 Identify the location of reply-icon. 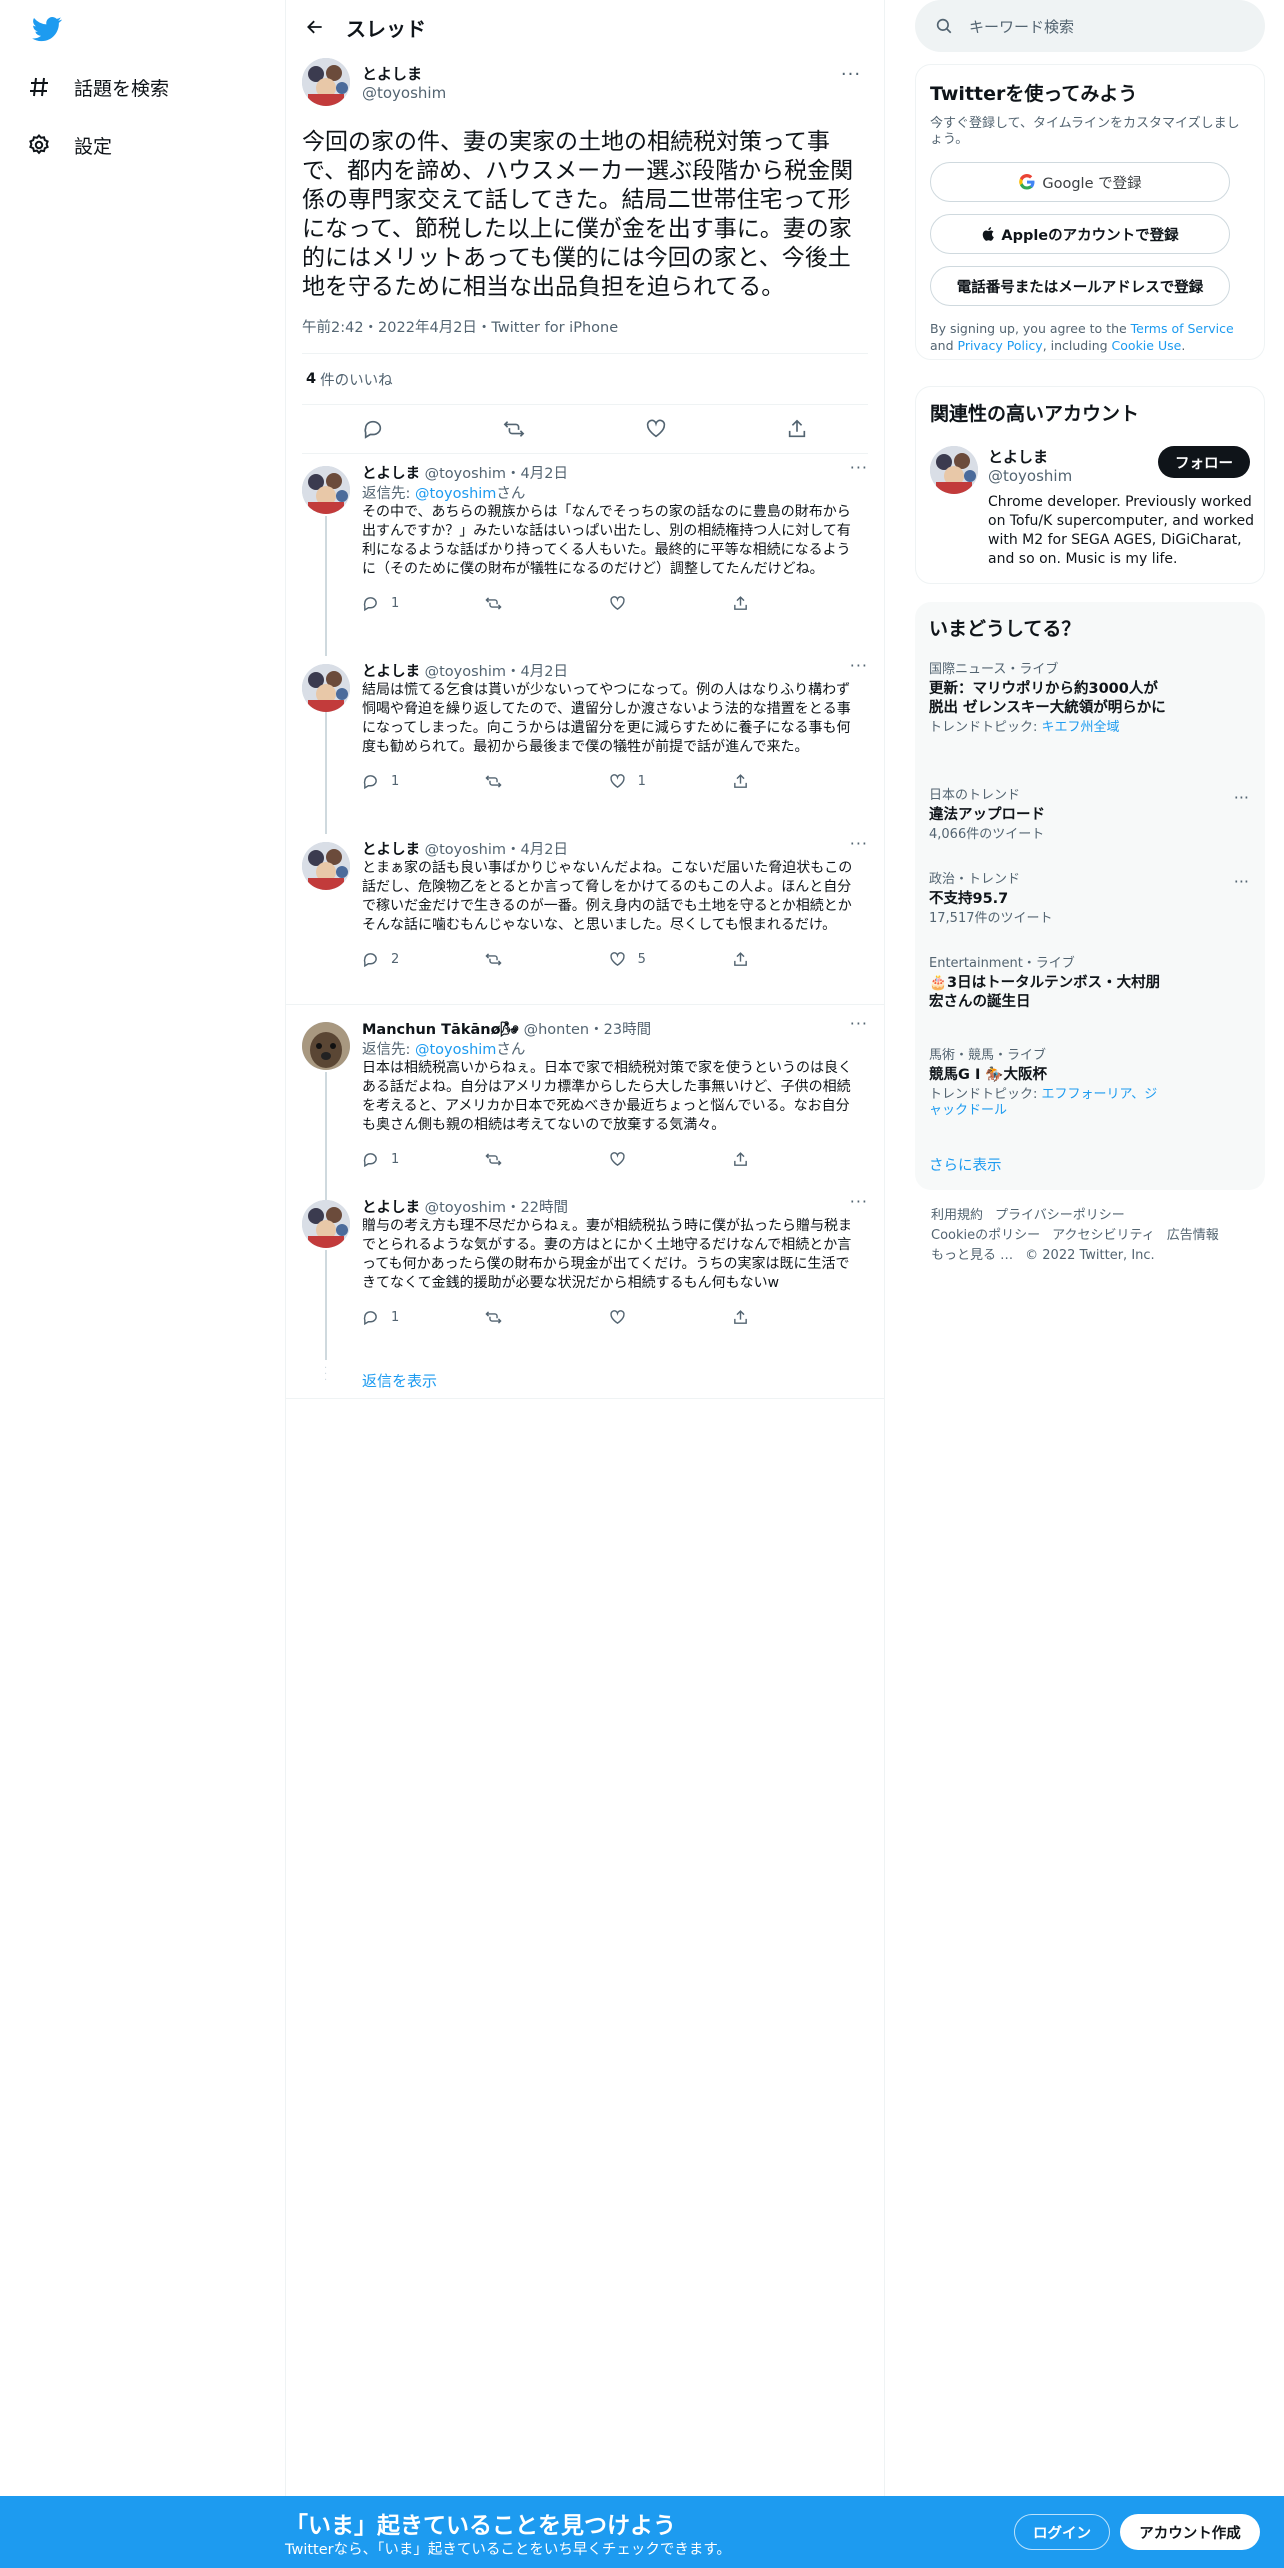
(373, 429).